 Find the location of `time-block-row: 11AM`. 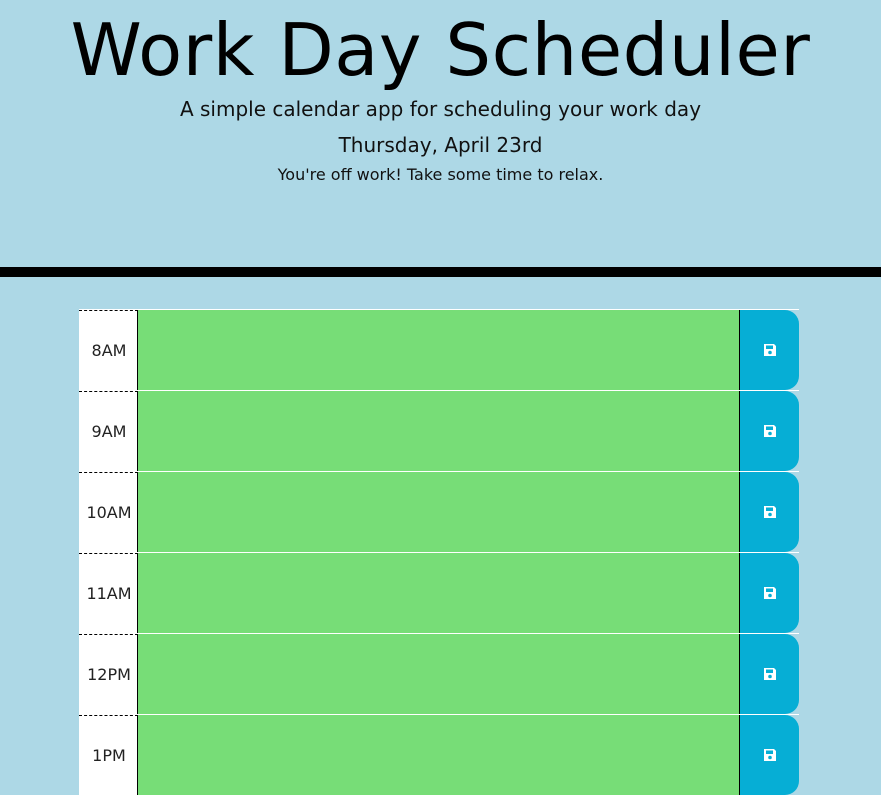

time-block-row: 11AM is located at coordinates (439, 592).